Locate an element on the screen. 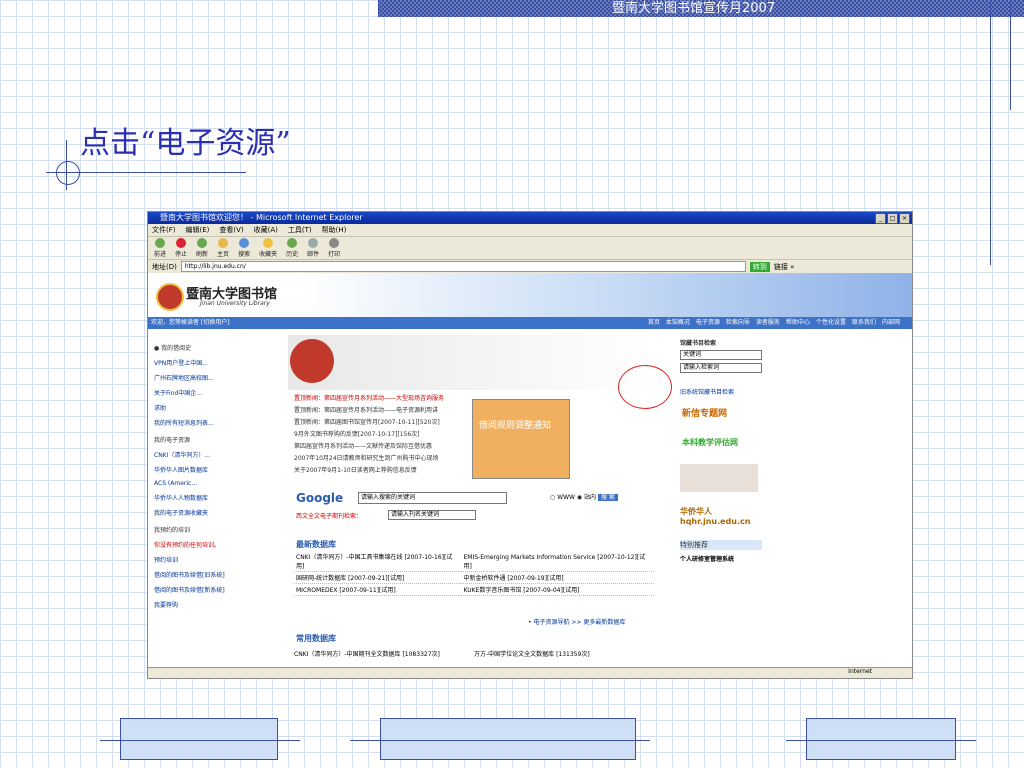 The height and width of the screenshot is (768, 1024). stop-button: 停止 is located at coordinates (181, 248).